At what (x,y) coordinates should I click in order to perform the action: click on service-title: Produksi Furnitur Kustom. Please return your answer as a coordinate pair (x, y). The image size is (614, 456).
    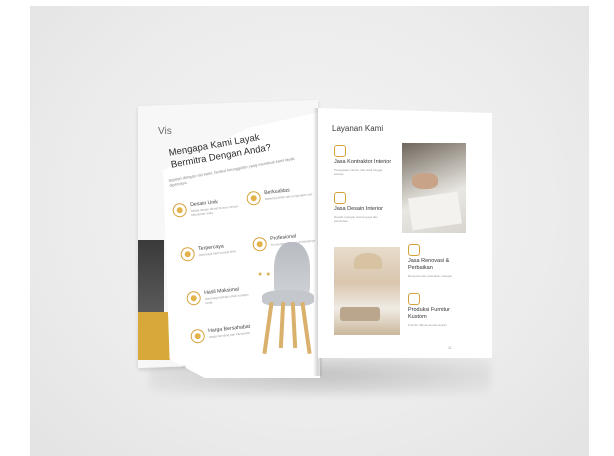
    Looking at the image, I should click on (429, 313).